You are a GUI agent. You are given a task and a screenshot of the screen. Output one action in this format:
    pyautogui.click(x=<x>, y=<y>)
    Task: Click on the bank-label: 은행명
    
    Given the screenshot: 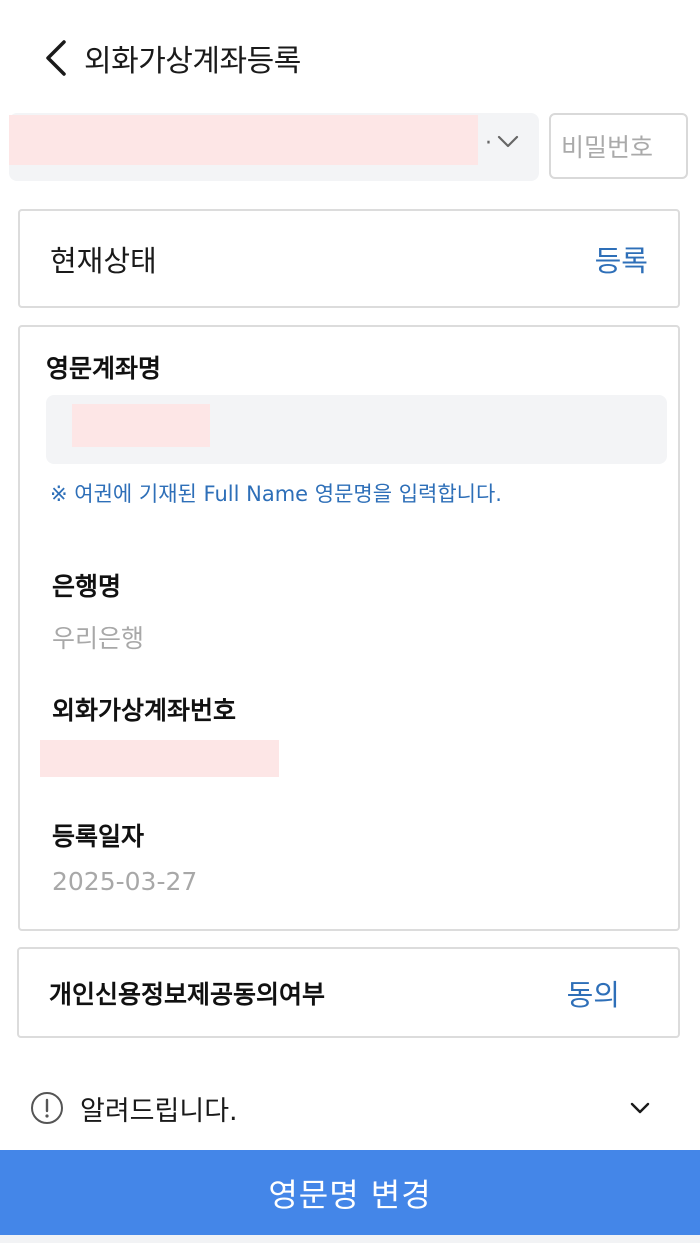 What is the action you would take?
    pyautogui.click(x=87, y=586)
    